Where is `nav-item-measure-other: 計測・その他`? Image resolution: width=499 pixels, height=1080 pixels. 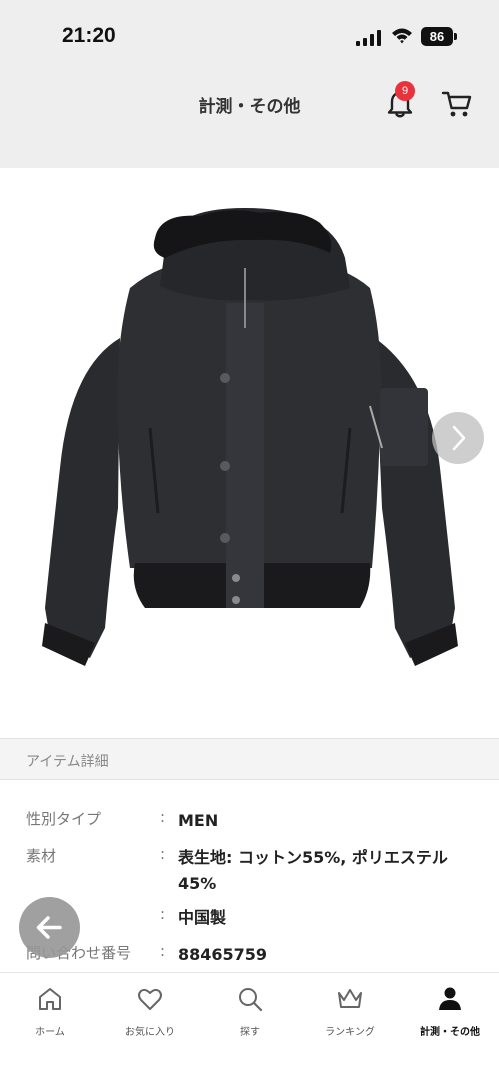
nav-item-measure-other: 計測・その他 is located at coordinates (449, 1016).